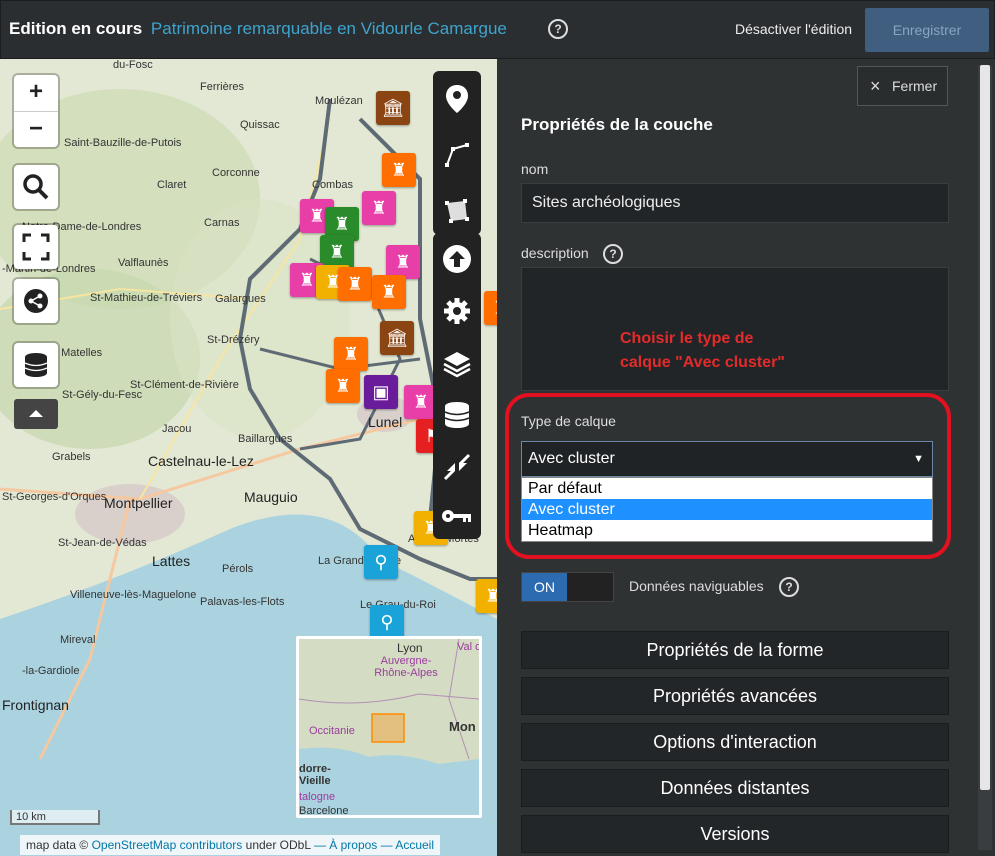 This screenshot has height=856, width=995. I want to click on layers-button, so click(457, 363).